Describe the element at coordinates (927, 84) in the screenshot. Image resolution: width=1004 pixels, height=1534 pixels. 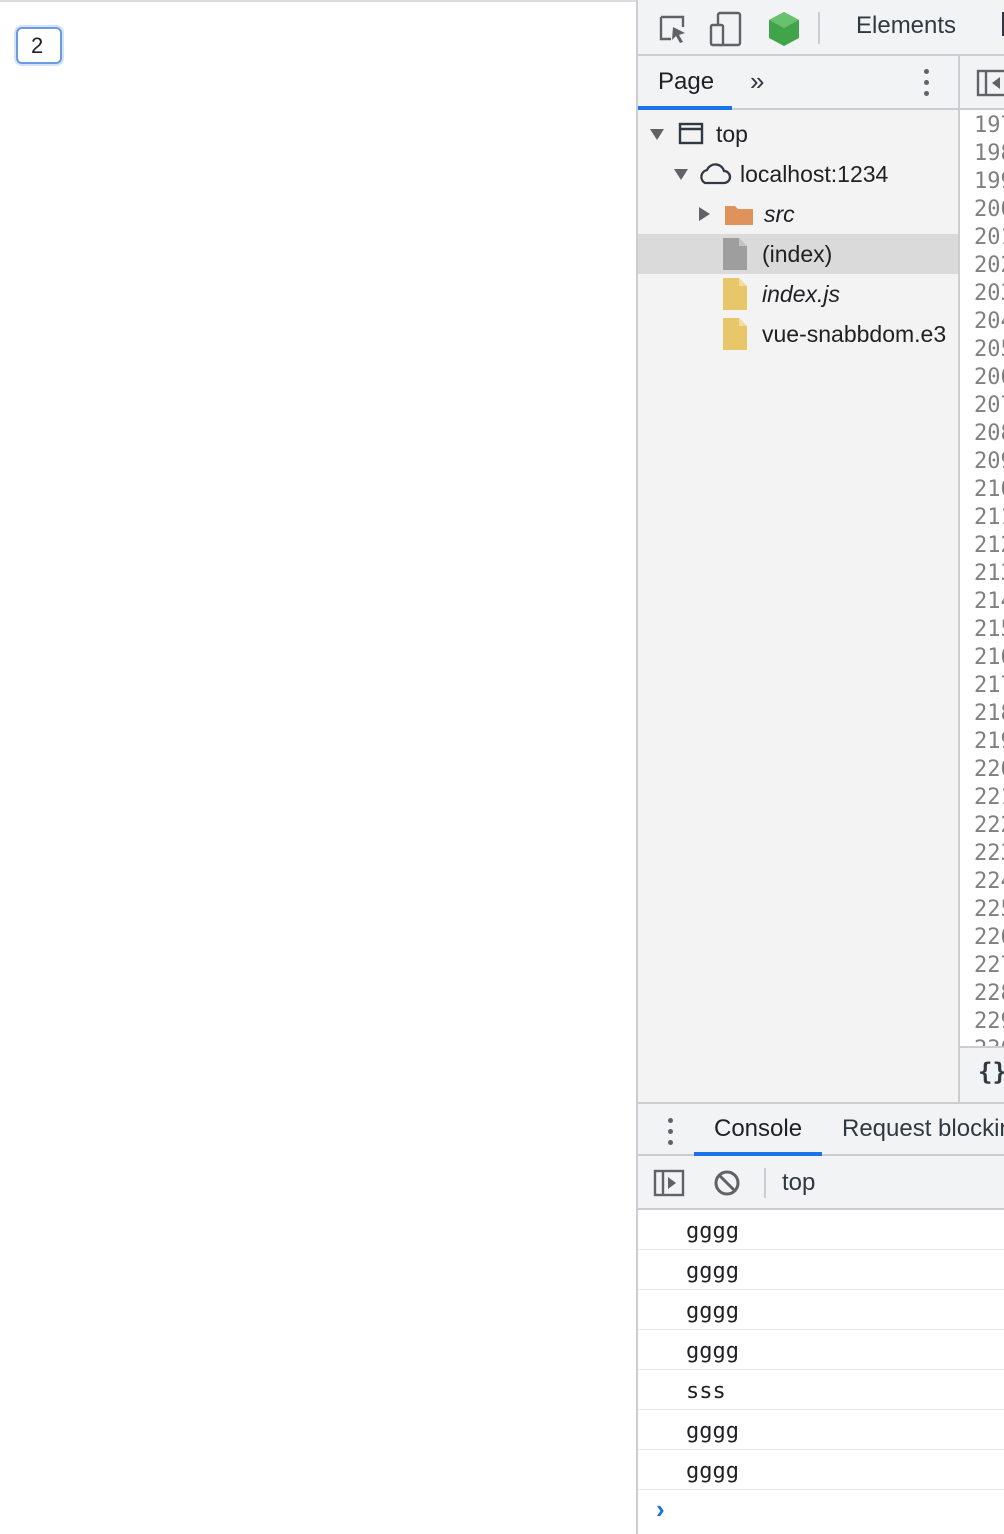
I see `navigator-menu-icon` at that location.